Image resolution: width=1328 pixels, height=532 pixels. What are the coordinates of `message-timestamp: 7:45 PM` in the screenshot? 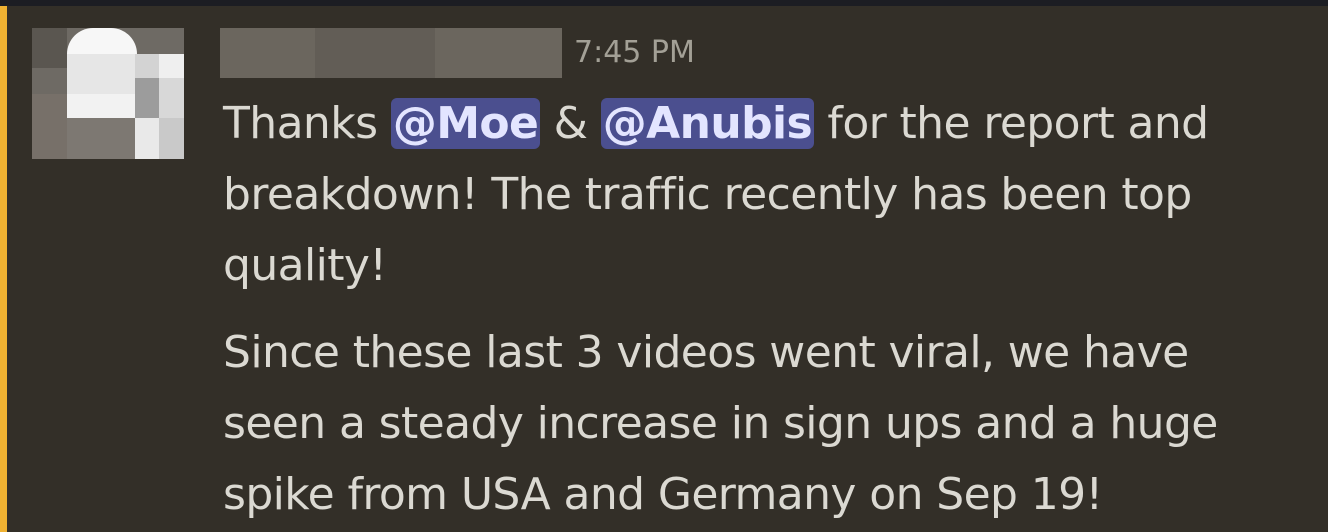 It's located at (634, 53).